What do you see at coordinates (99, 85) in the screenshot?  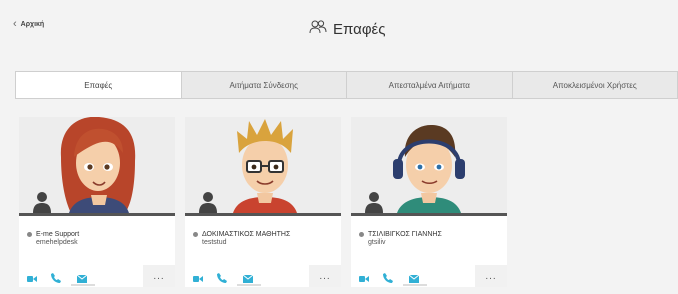 I see `tab-contacts: Επαφές` at bounding box center [99, 85].